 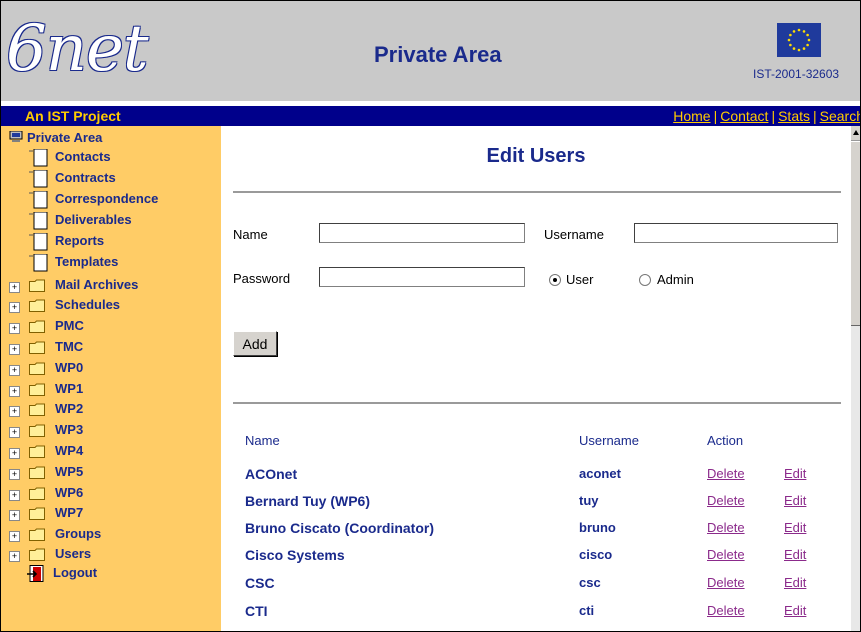 What do you see at coordinates (537, 192) in the screenshot?
I see `divider` at bounding box center [537, 192].